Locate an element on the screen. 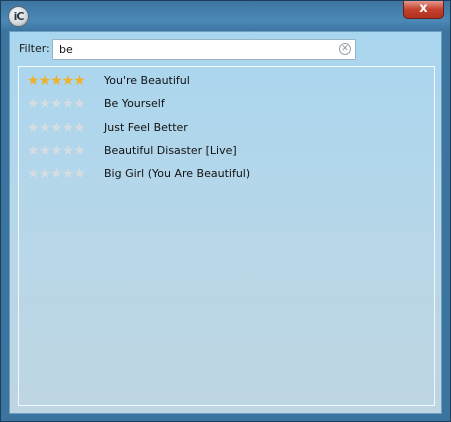  song-title: You're Beautiful is located at coordinates (147, 80).